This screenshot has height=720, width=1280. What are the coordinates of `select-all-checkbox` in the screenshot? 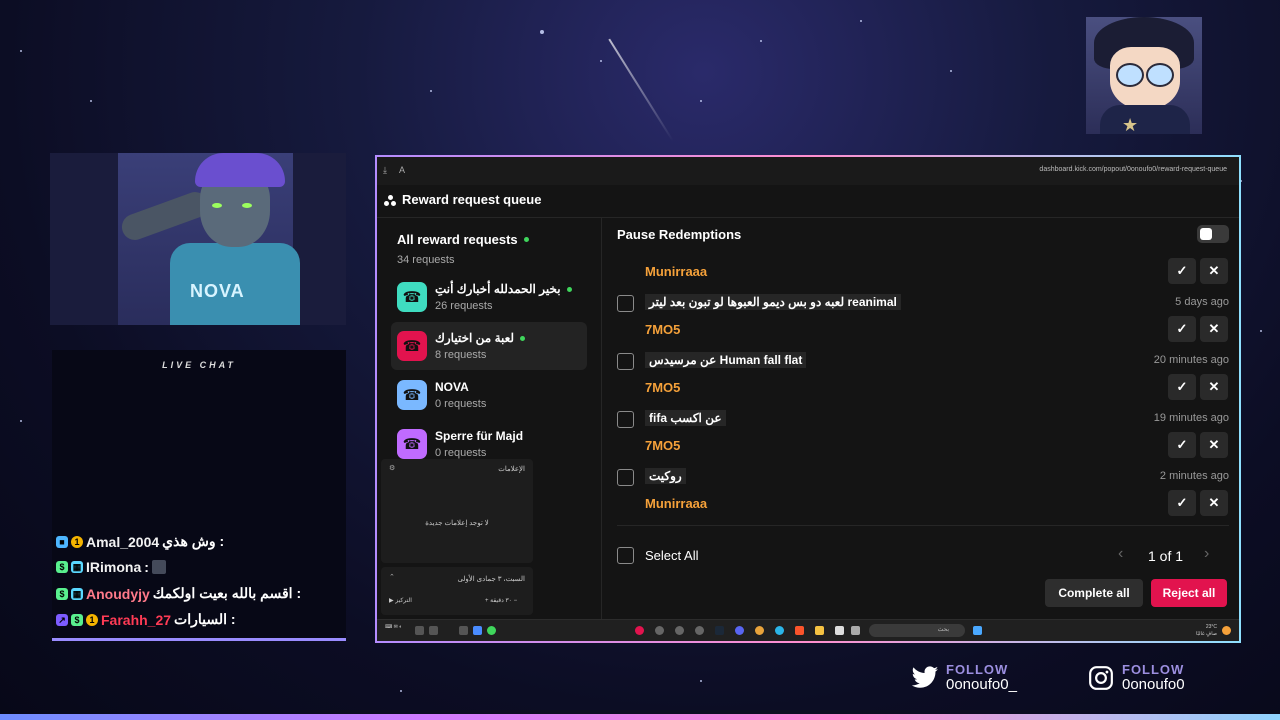 It's located at (625, 555).